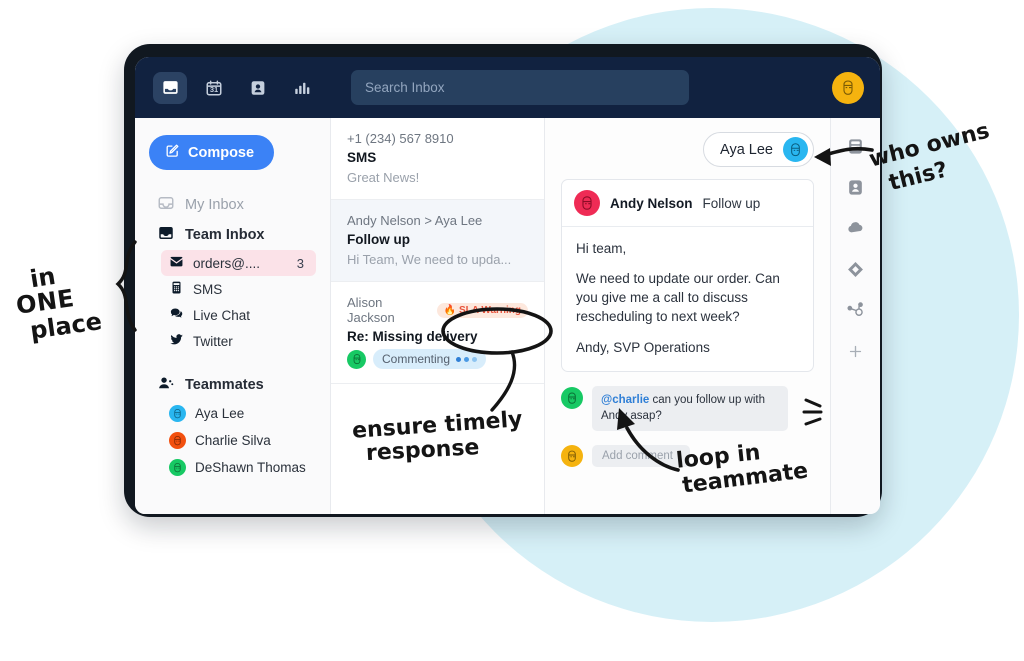 This screenshot has height=661, width=1024. Describe the element at coordinates (520, 87) in the screenshot. I see `search-input: Search Inbox` at that location.